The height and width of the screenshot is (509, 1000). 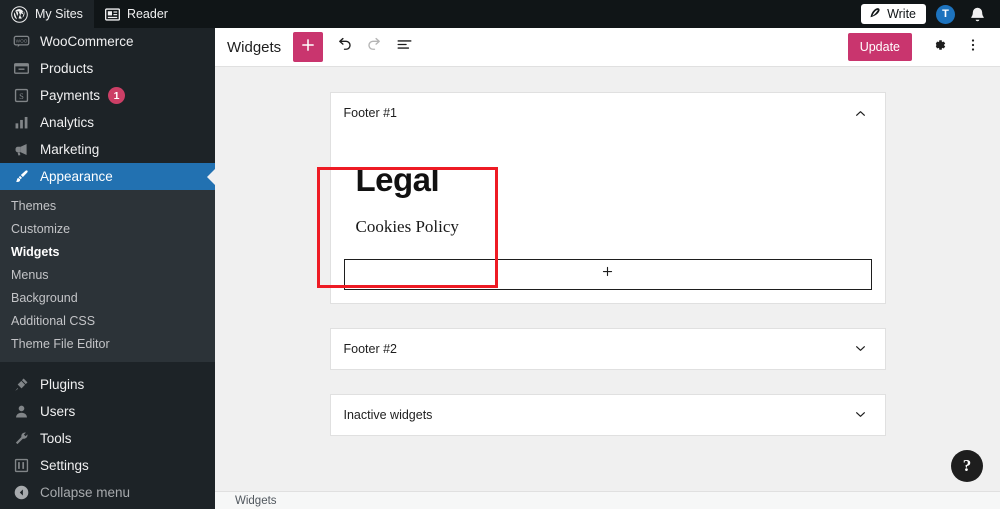 I want to click on widget-area-panel-inactive-widgets: Inactive widgets, so click(x=607, y=414).